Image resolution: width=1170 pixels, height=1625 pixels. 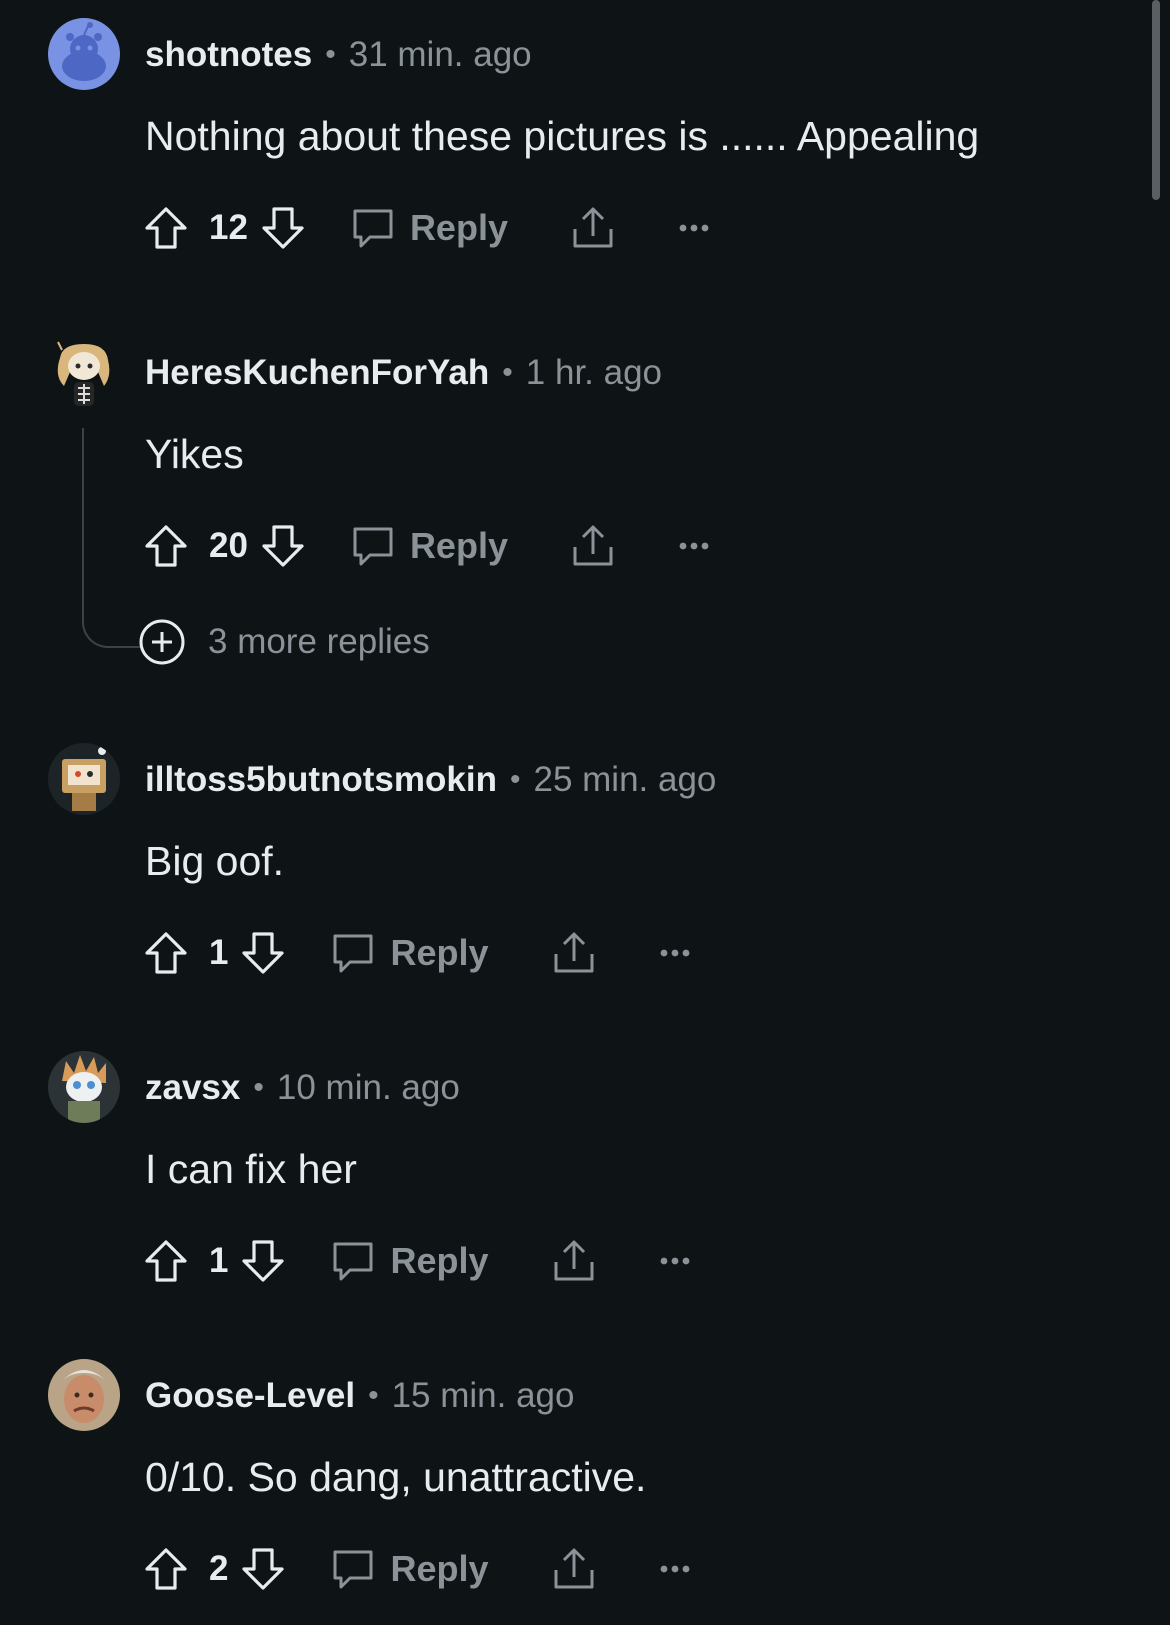 I want to click on comment-actions: 12 Reply, so click(x=426, y=228).